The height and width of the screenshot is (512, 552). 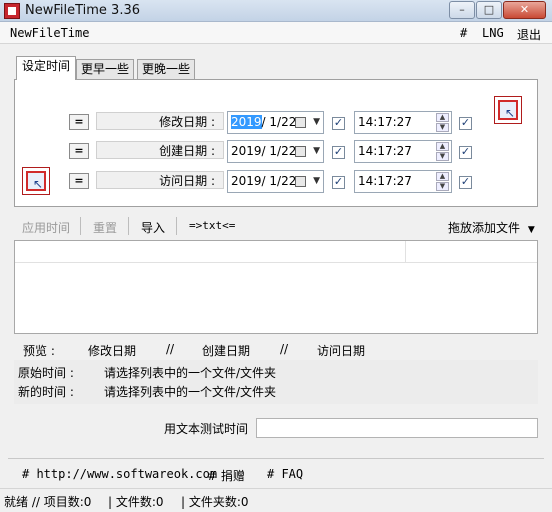 I want to click on menu-bar: NewFileTime # LNG 退出, so click(x=276, y=33).